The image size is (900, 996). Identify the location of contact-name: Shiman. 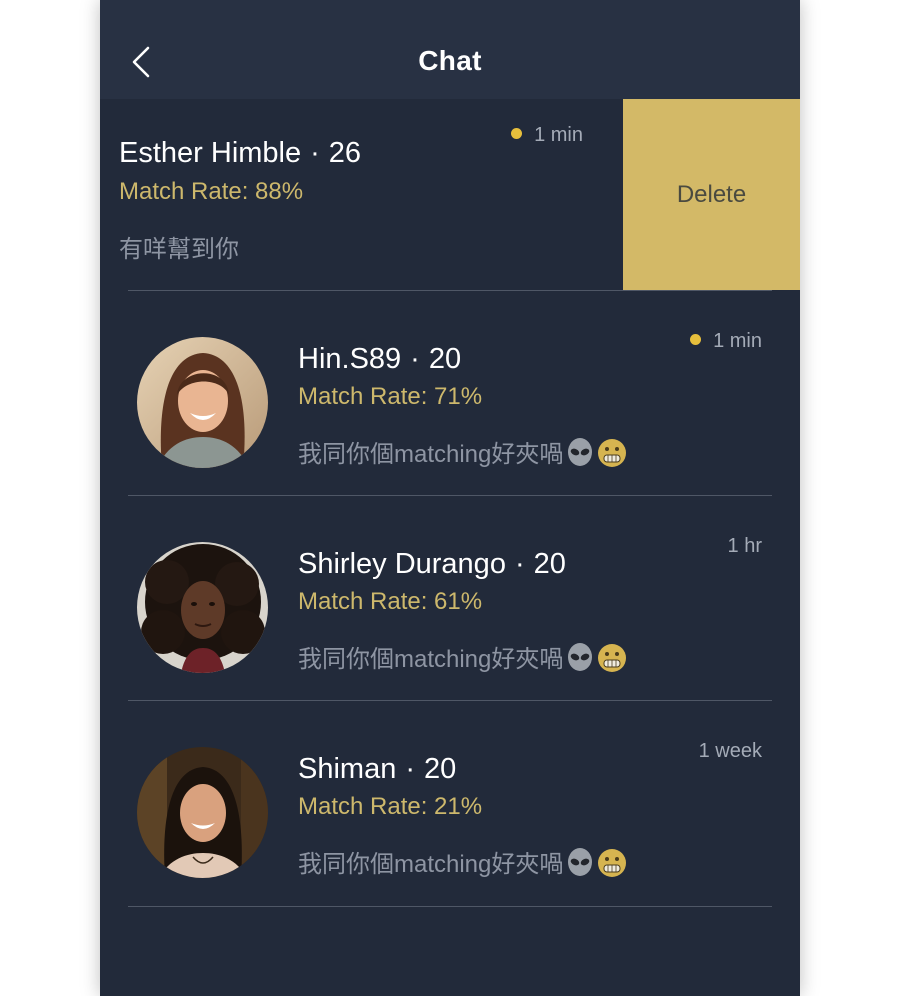
(347, 769).